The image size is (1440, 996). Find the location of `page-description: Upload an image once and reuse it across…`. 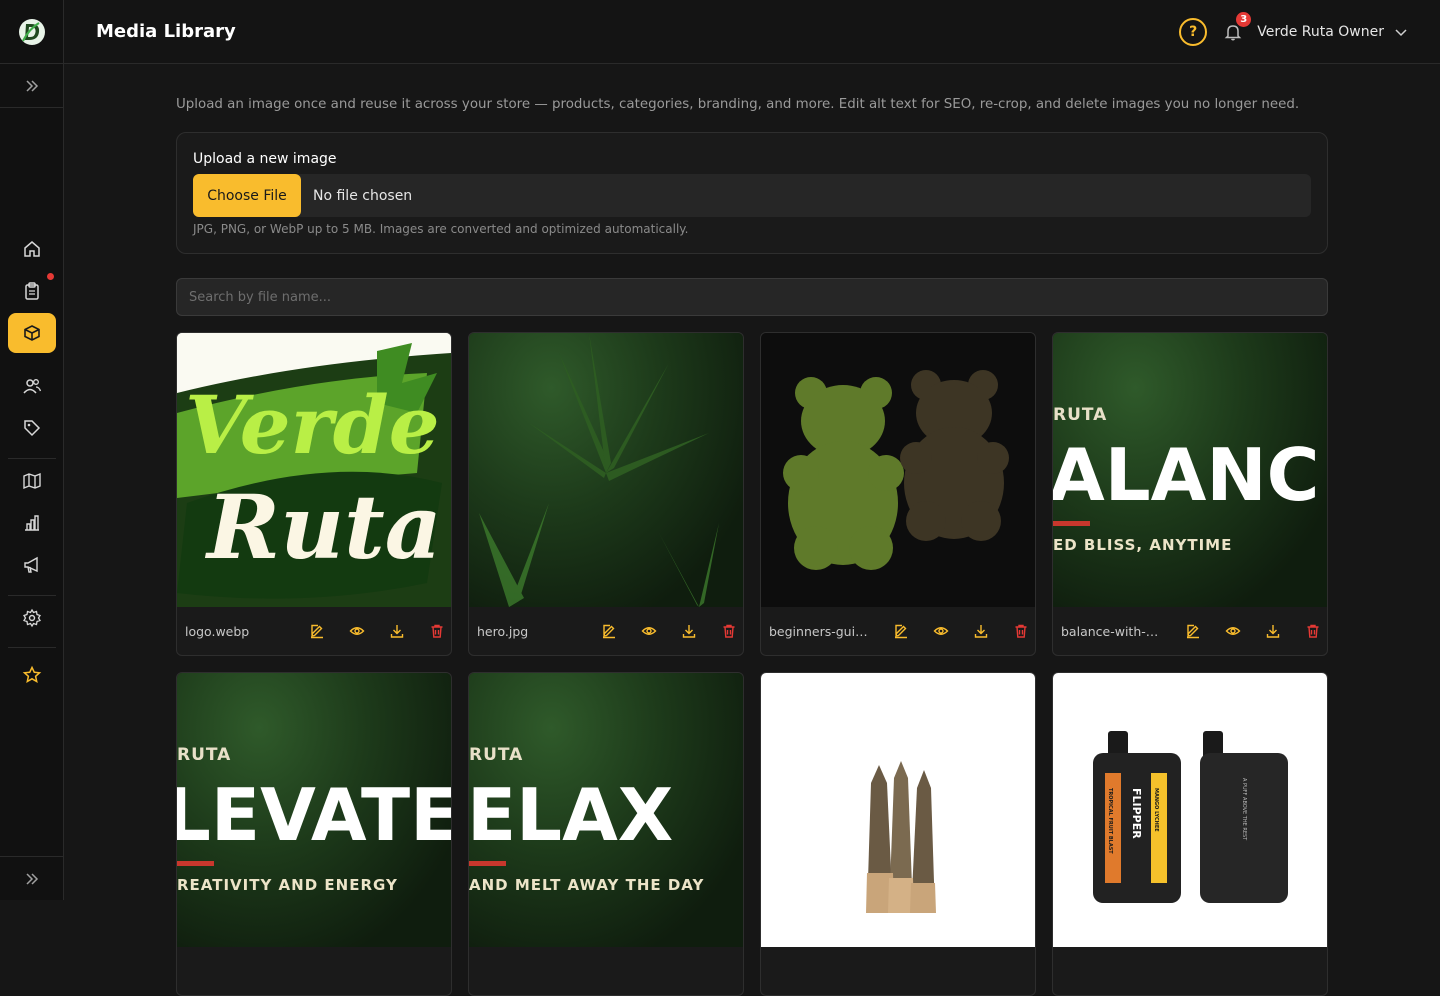

page-description: Upload an image once and reuse it across… is located at coordinates (738, 104).